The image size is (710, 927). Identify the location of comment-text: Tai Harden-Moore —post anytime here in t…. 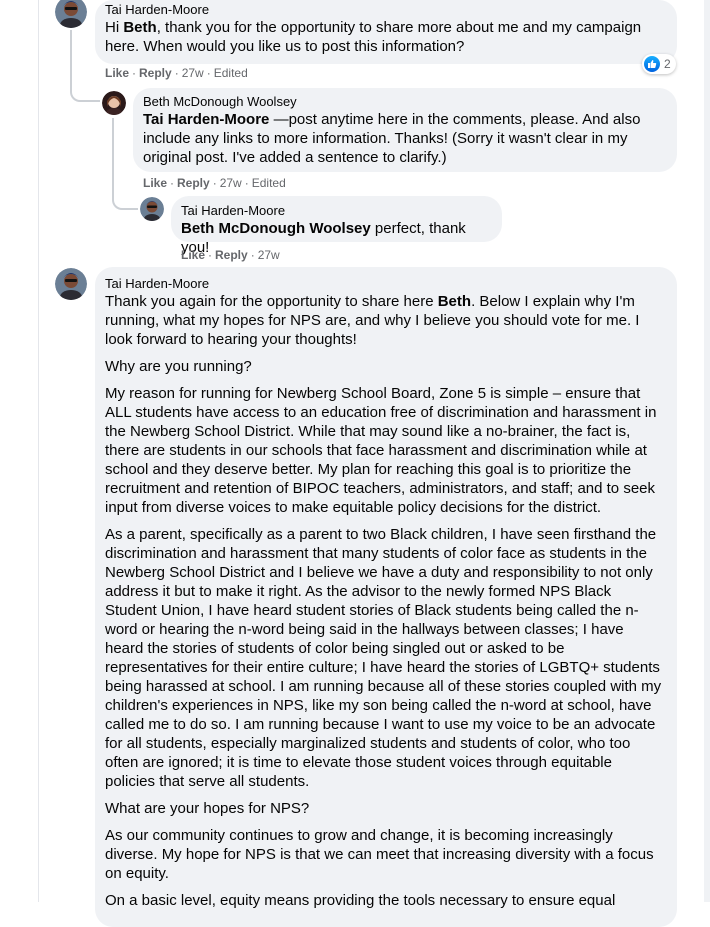
(404, 138).